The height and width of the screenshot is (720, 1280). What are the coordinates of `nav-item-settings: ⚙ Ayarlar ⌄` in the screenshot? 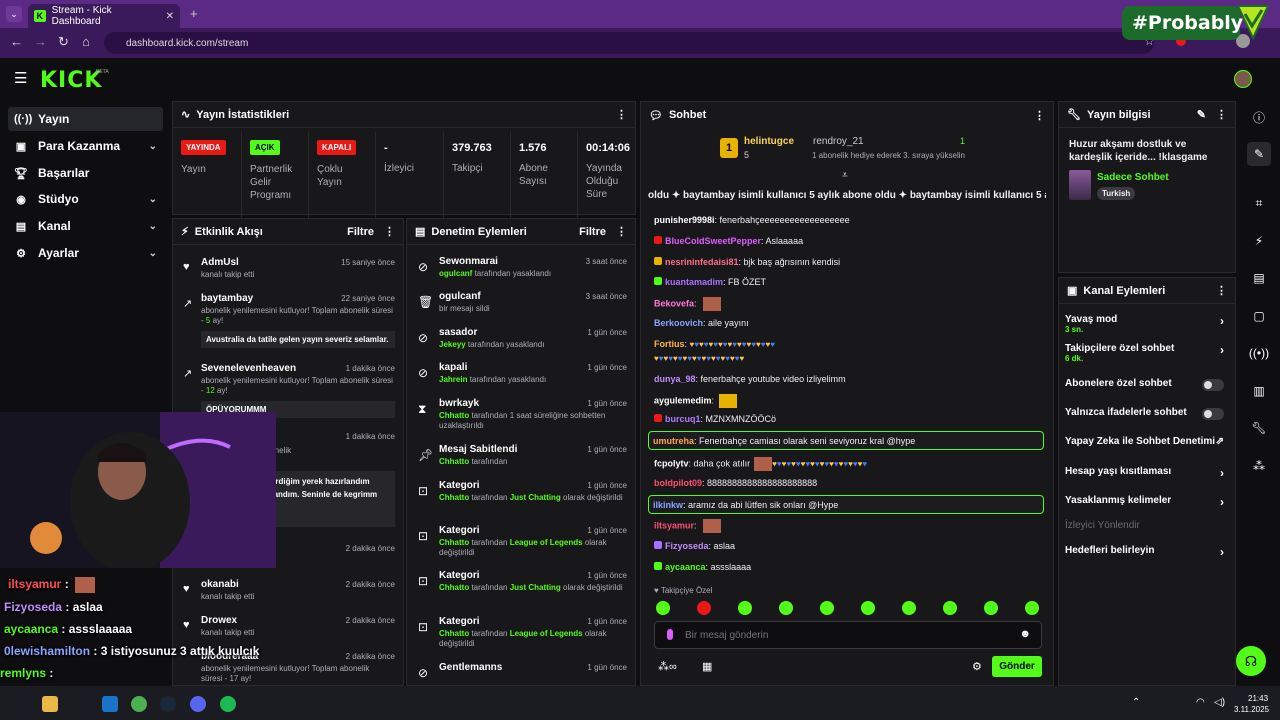 It's located at (85, 253).